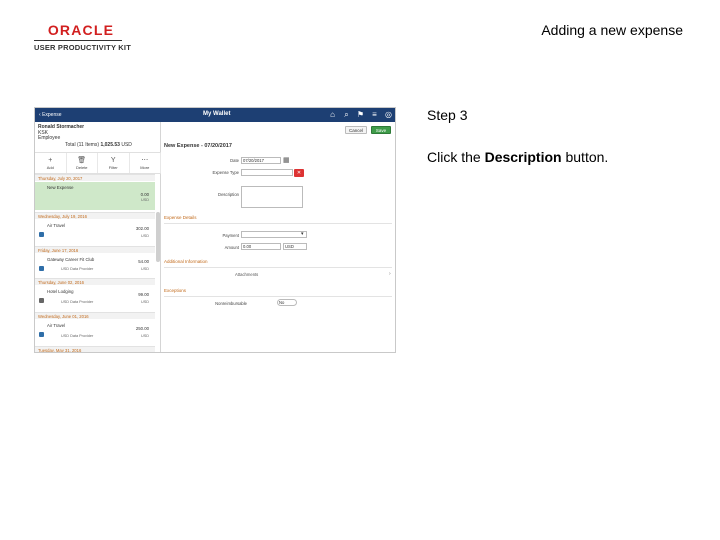 Image resolution: width=720 pixels, height=540 pixels. Describe the element at coordinates (225, 172) in the screenshot. I see `expense-type-label: Expense Type` at that location.